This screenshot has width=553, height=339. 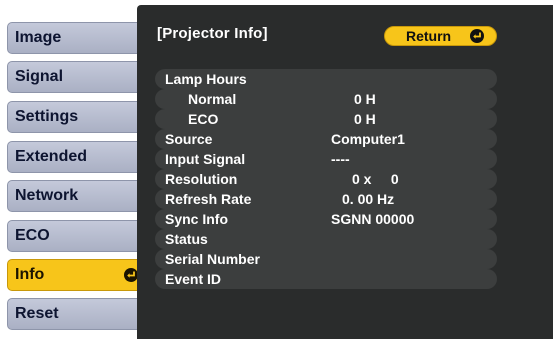 What do you see at coordinates (326, 219) in the screenshot?
I see `info-row-sync-info: Sync Info SGNN 00000` at bounding box center [326, 219].